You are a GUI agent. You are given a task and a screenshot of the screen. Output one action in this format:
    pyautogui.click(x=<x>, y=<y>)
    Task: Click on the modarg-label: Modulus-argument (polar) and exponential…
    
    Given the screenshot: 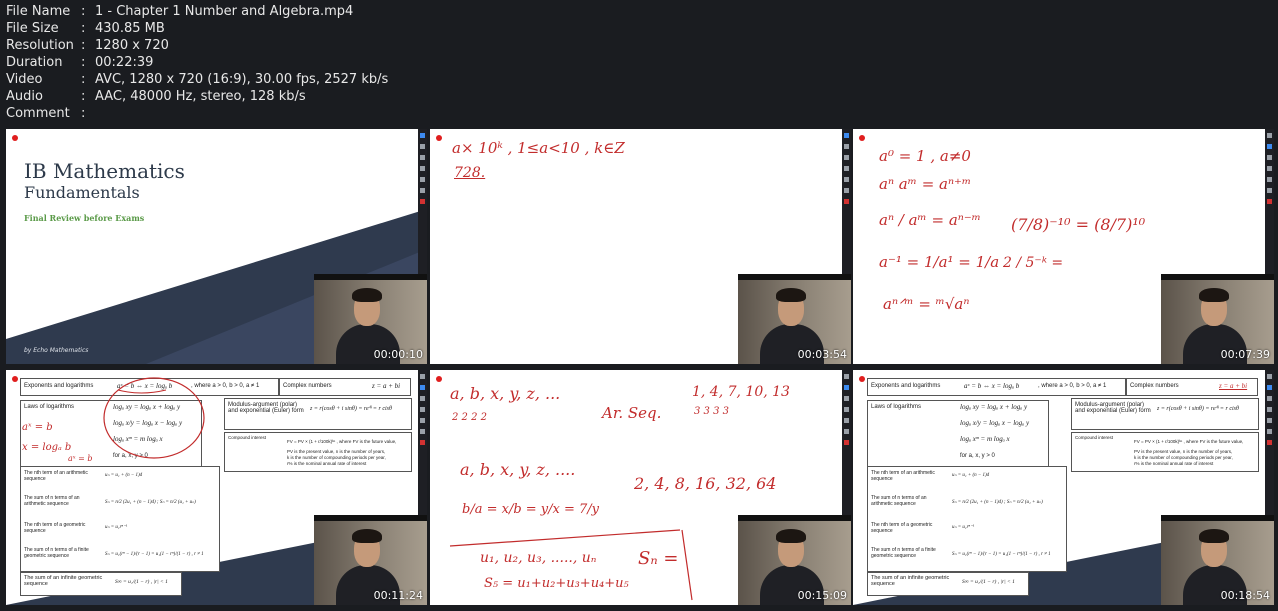 What is the action you would take?
    pyautogui.click(x=1113, y=408)
    